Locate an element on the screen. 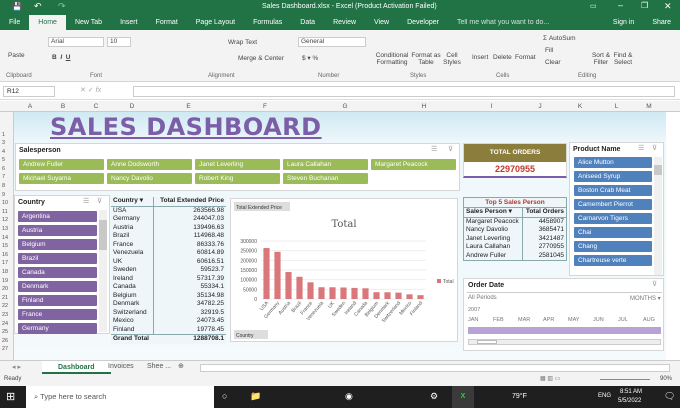 This screenshot has height=408, width=680. number-format-select: General is located at coordinates (332, 42).